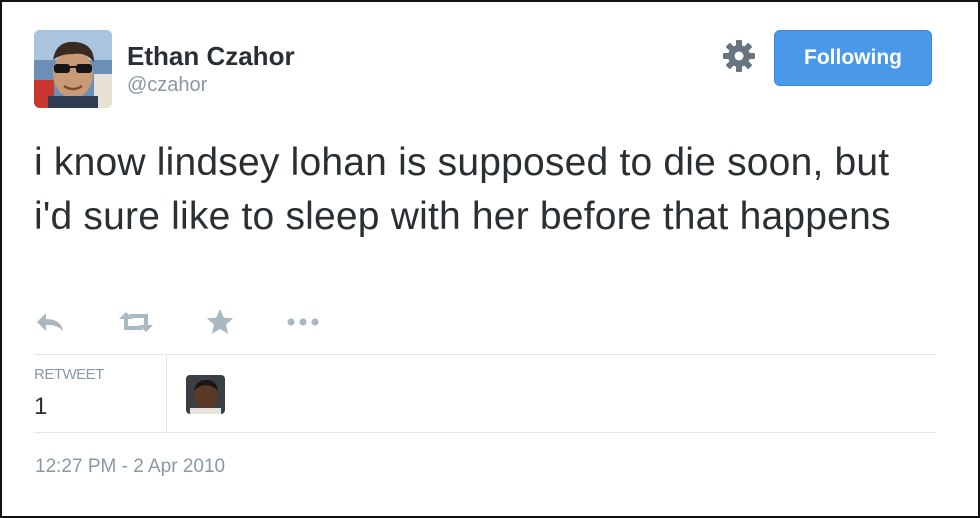 Image resolution: width=980 pixels, height=518 pixels. Describe the element at coordinates (211, 56) in the screenshot. I see `author-fullname: Ethan Czahor` at that location.